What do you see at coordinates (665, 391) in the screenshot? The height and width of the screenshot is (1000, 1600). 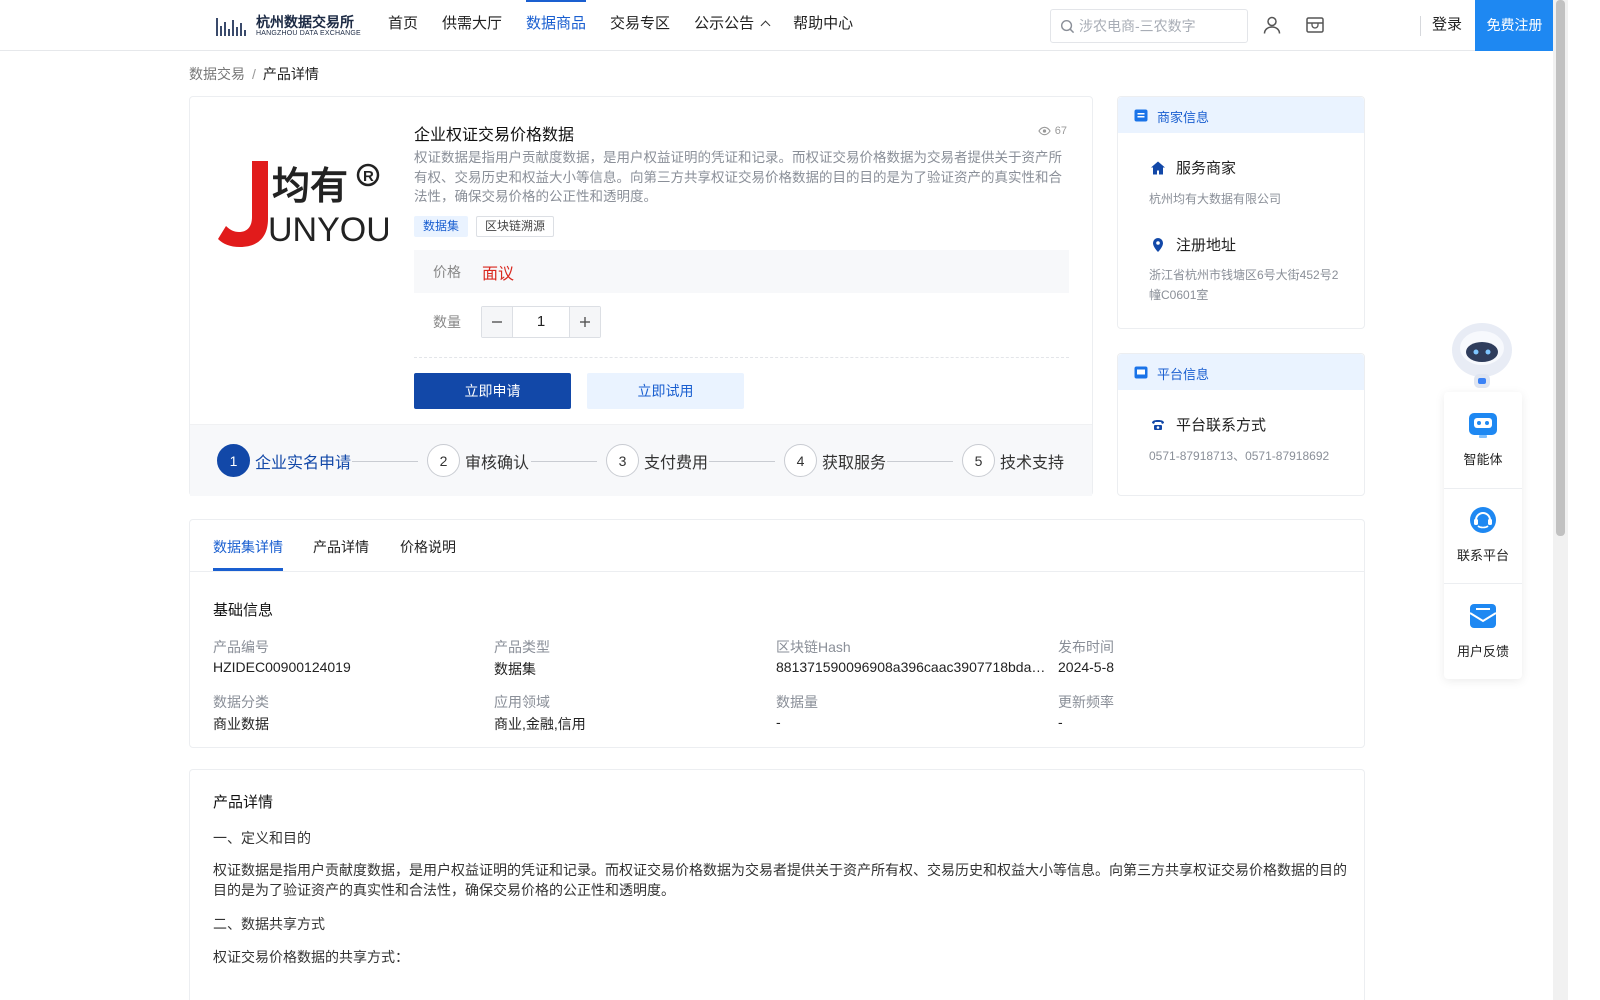 I see `trial-now-button: 立即试用` at bounding box center [665, 391].